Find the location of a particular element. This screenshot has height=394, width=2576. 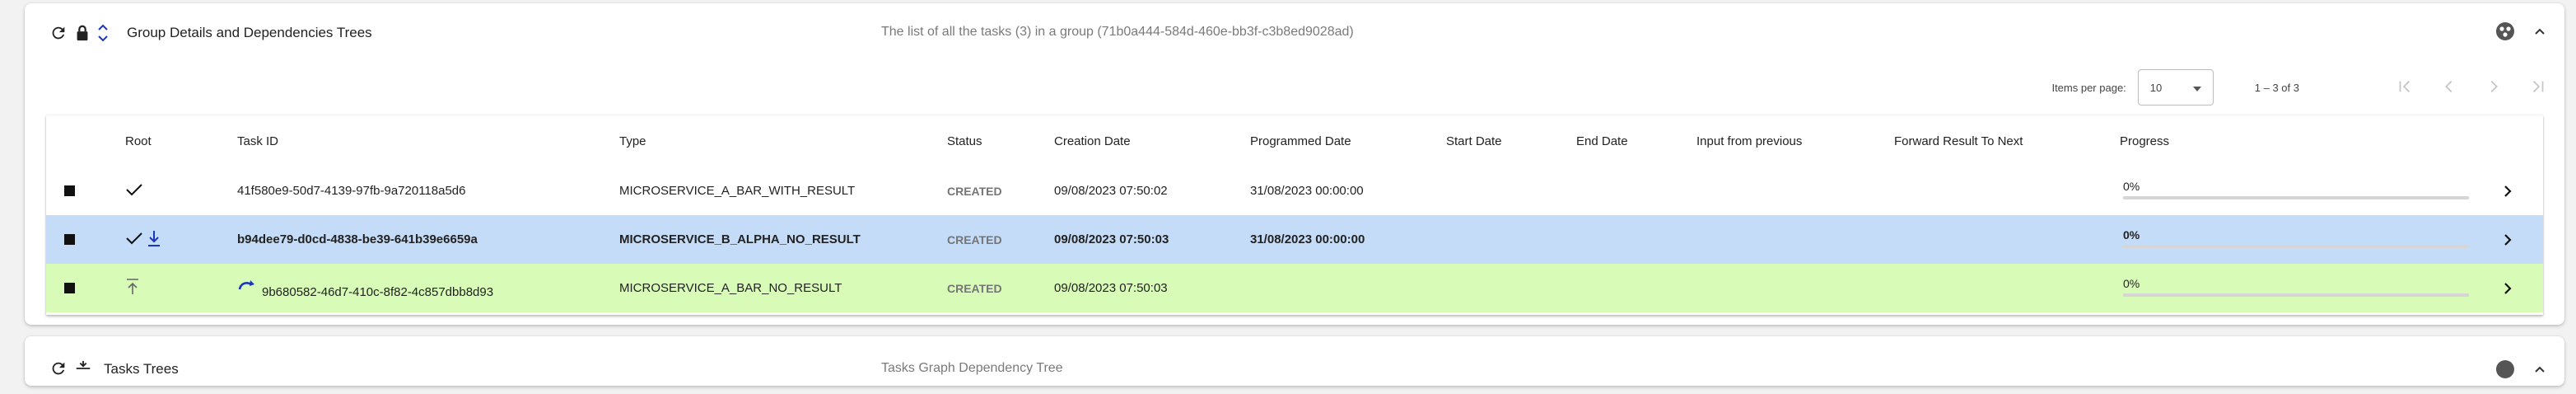

next-page-icon is located at coordinates (2494, 88).